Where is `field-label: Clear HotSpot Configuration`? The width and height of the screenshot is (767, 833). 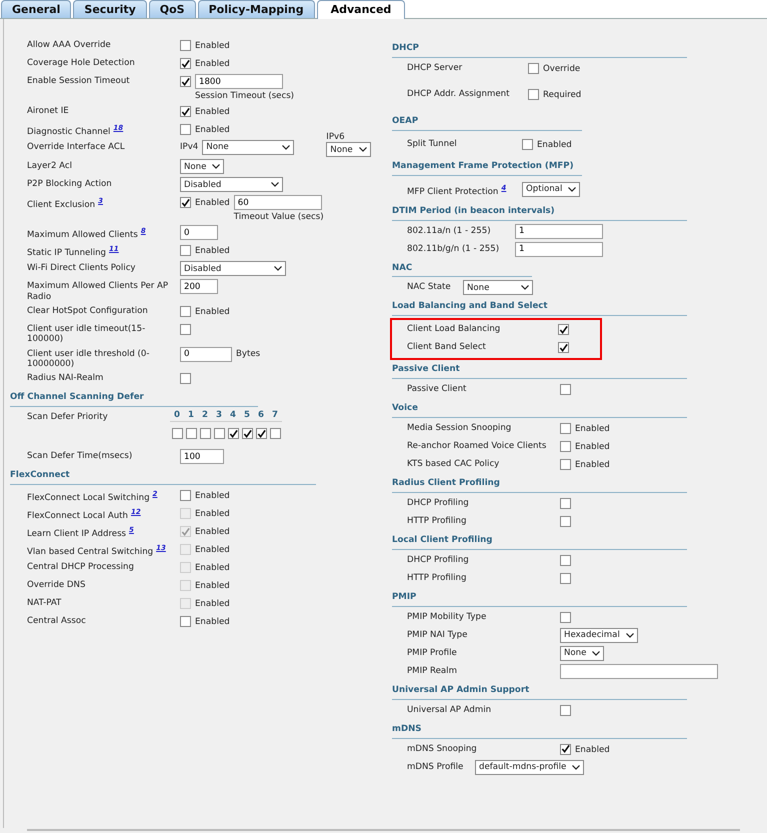
field-label: Clear HotSpot Configuration is located at coordinates (87, 311).